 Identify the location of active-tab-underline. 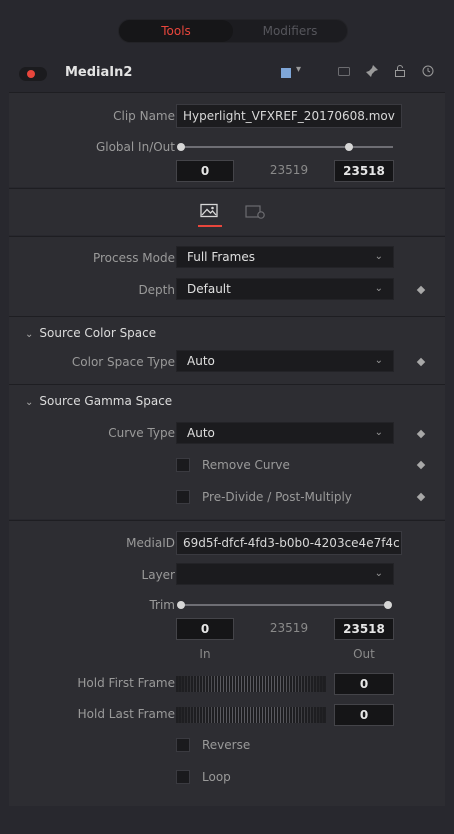
(210, 226).